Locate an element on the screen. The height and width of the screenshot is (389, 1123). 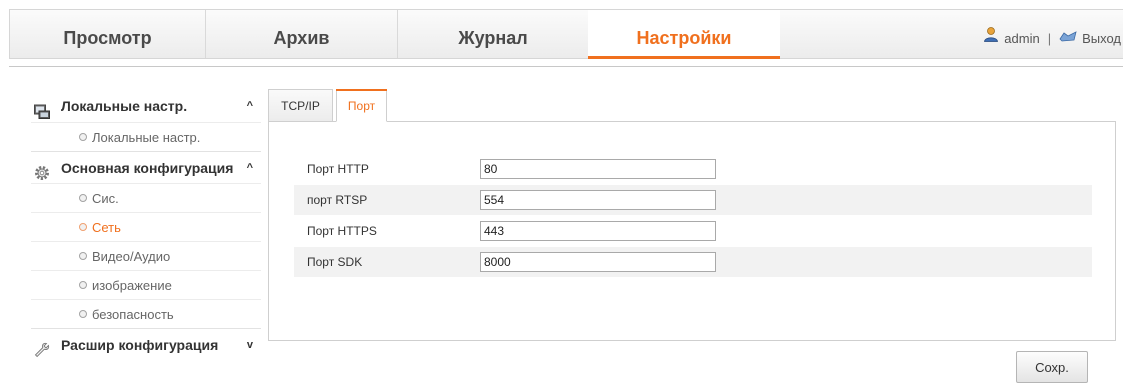
logout-icon is located at coordinates (1068, 38).